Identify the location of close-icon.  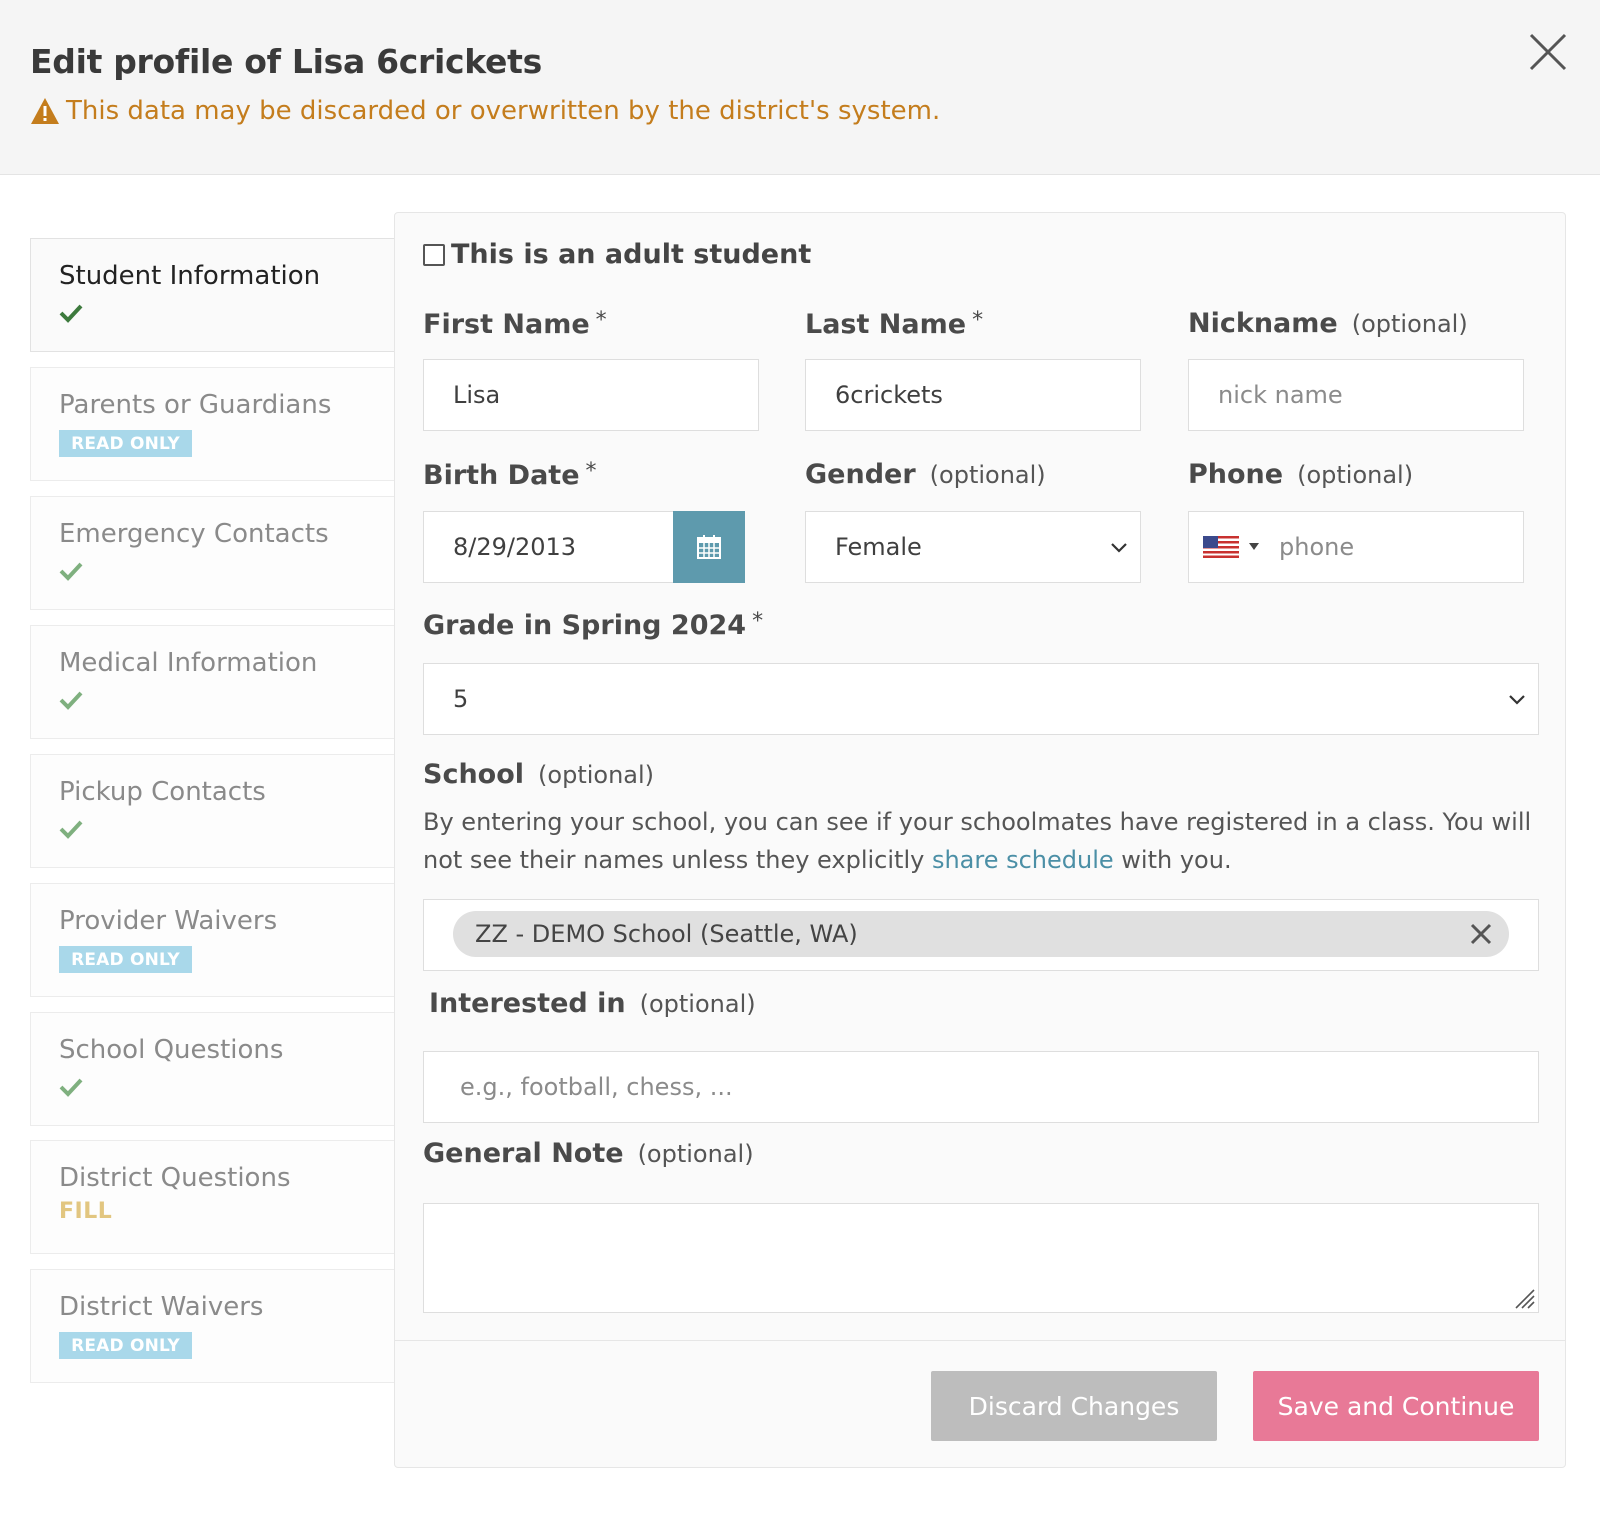
(1548, 52).